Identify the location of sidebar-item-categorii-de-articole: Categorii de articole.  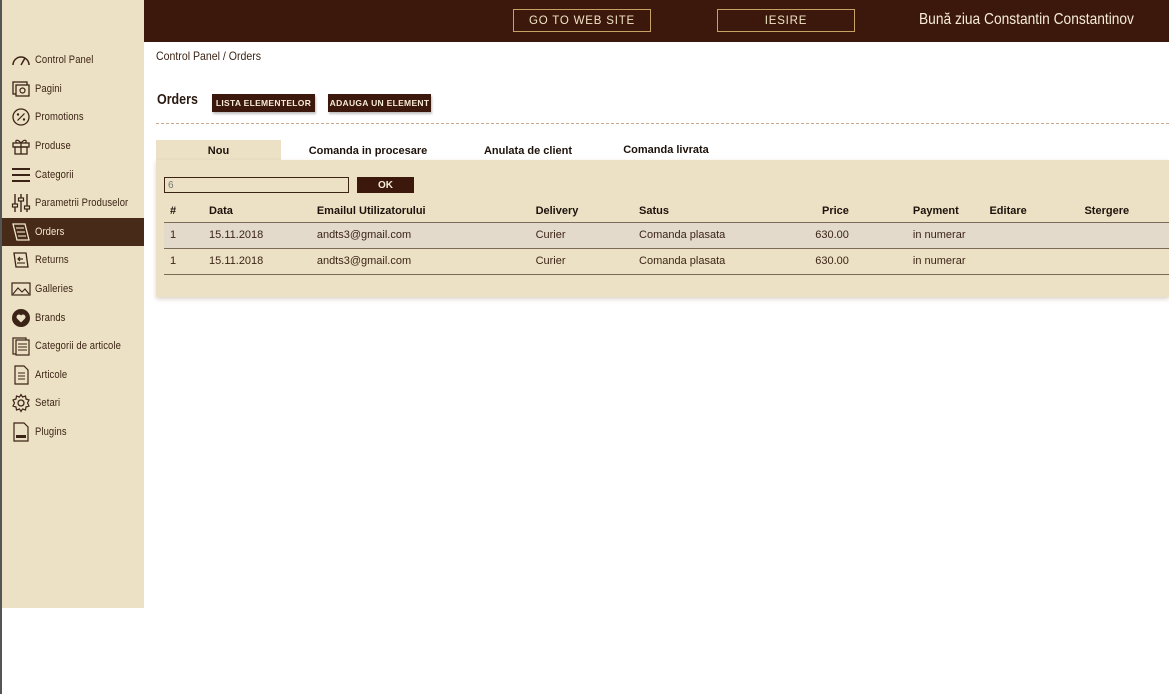
(73, 346).